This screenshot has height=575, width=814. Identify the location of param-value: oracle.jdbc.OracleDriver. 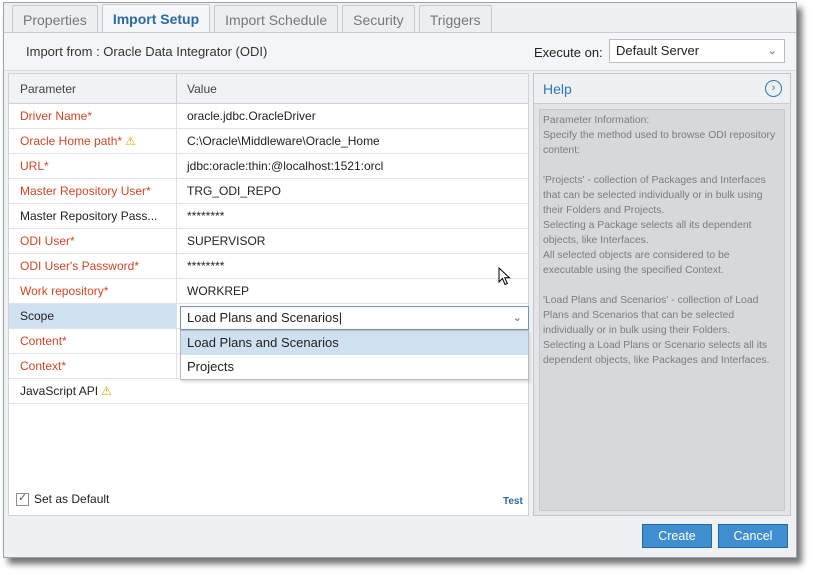
(352, 116).